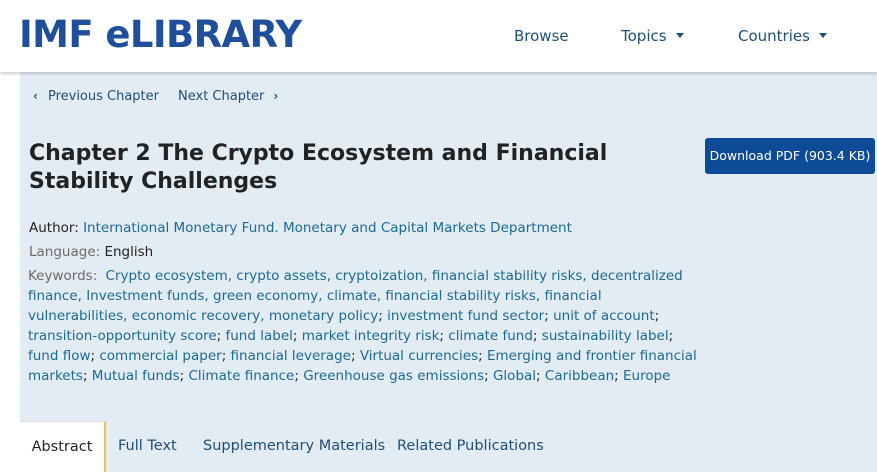  I want to click on keywords-label: Keywords:, so click(63, 276).